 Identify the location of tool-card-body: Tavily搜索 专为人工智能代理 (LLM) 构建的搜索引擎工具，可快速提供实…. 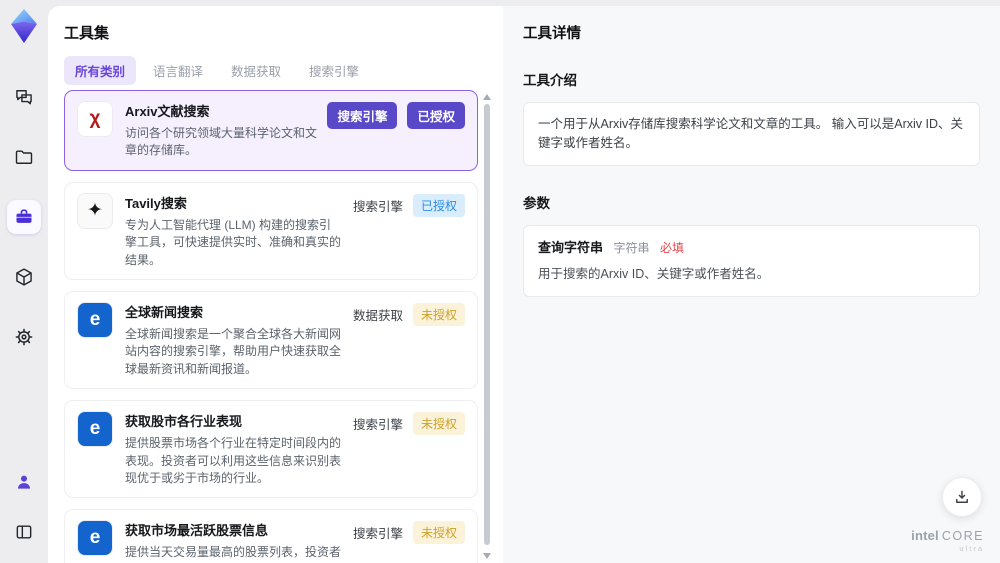
(239, 231).